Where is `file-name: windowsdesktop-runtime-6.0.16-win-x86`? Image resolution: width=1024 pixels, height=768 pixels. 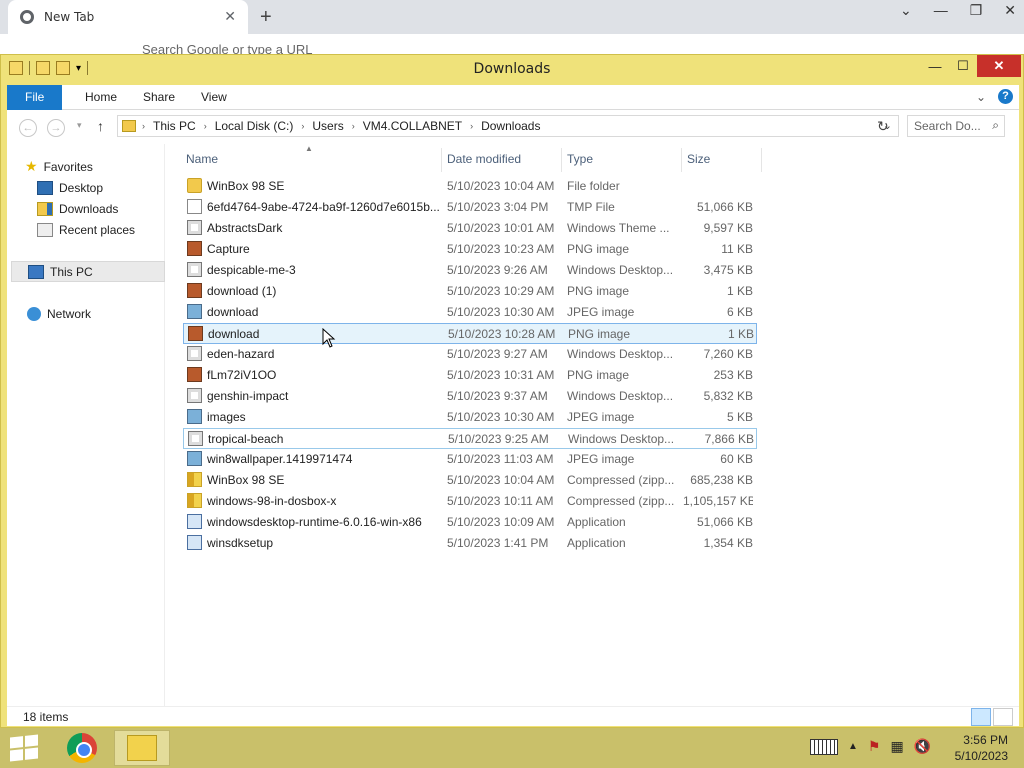 file-name: windowsdesktop-runtime-6.0.16-win-x86 is located at coordinates (314, 522).